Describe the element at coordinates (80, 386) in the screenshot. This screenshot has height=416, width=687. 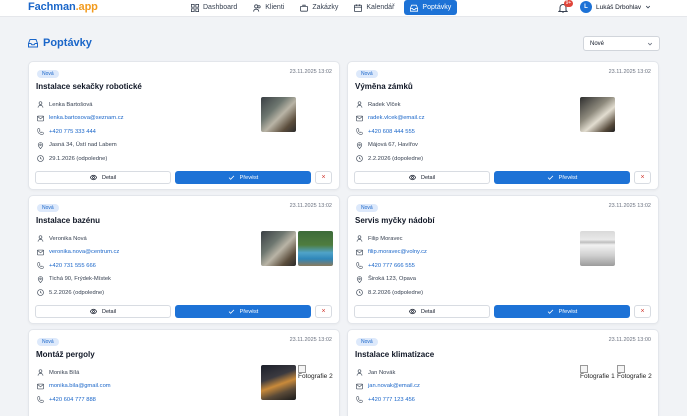
I see `email-link: monika.bila@gmail.com` at that location.